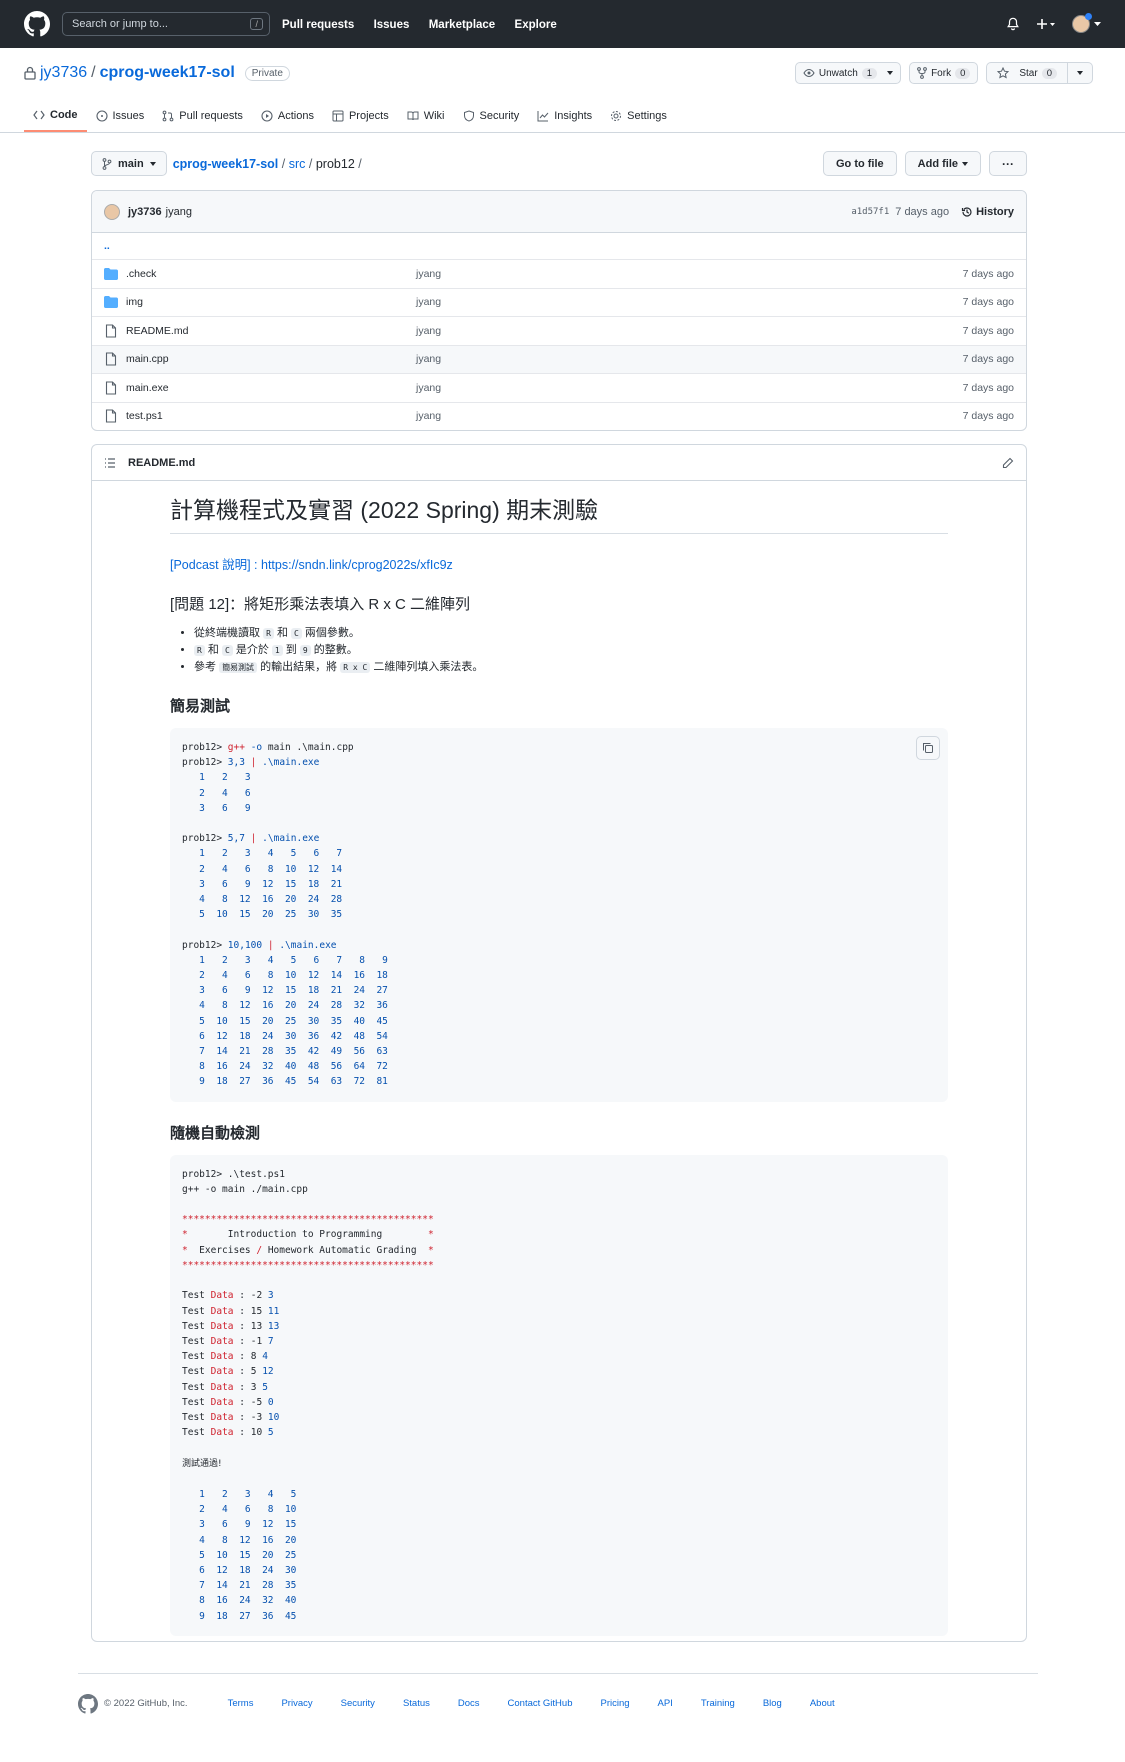  I want to click on plus-dropdown-icon, so click(1046, 24).